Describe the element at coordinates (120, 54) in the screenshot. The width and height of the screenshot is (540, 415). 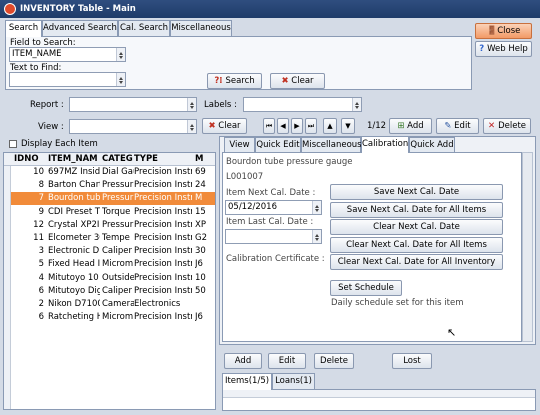
I see `field-spinner-icon` at that location.